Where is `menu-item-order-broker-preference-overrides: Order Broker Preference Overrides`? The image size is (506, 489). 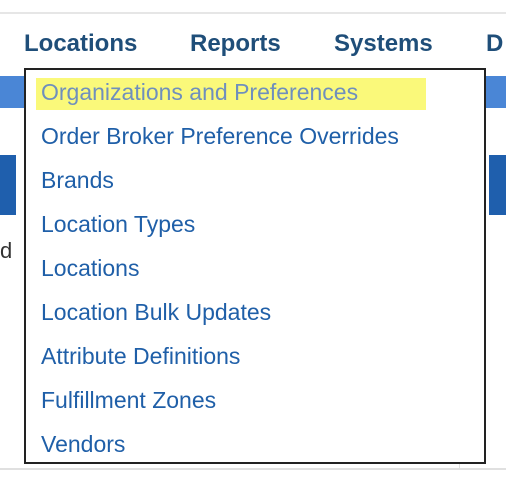
menu-item-order-broker-preference-overrides: Order Broker Preference Overrides is located at coordinates (220, 136).